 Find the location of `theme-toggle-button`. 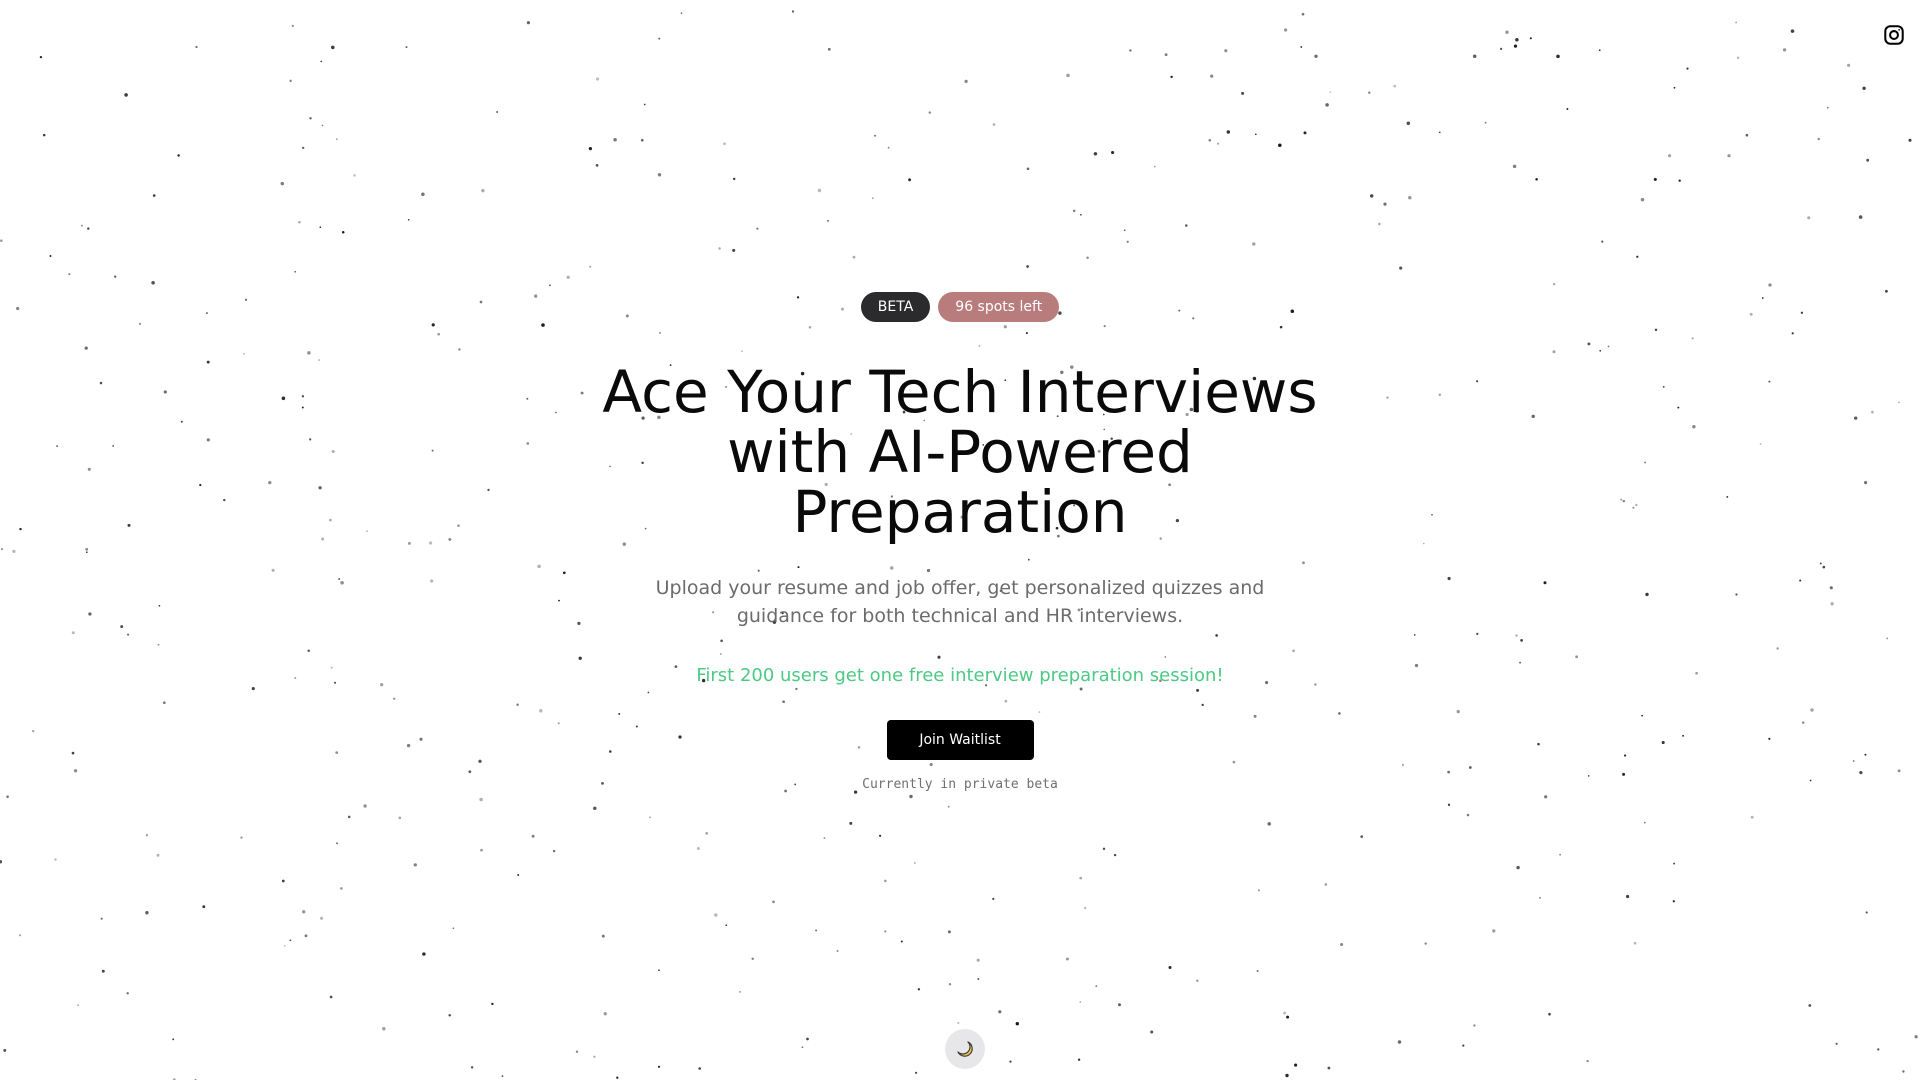

theme-toggle-button is located at coordinates (965, 1049).